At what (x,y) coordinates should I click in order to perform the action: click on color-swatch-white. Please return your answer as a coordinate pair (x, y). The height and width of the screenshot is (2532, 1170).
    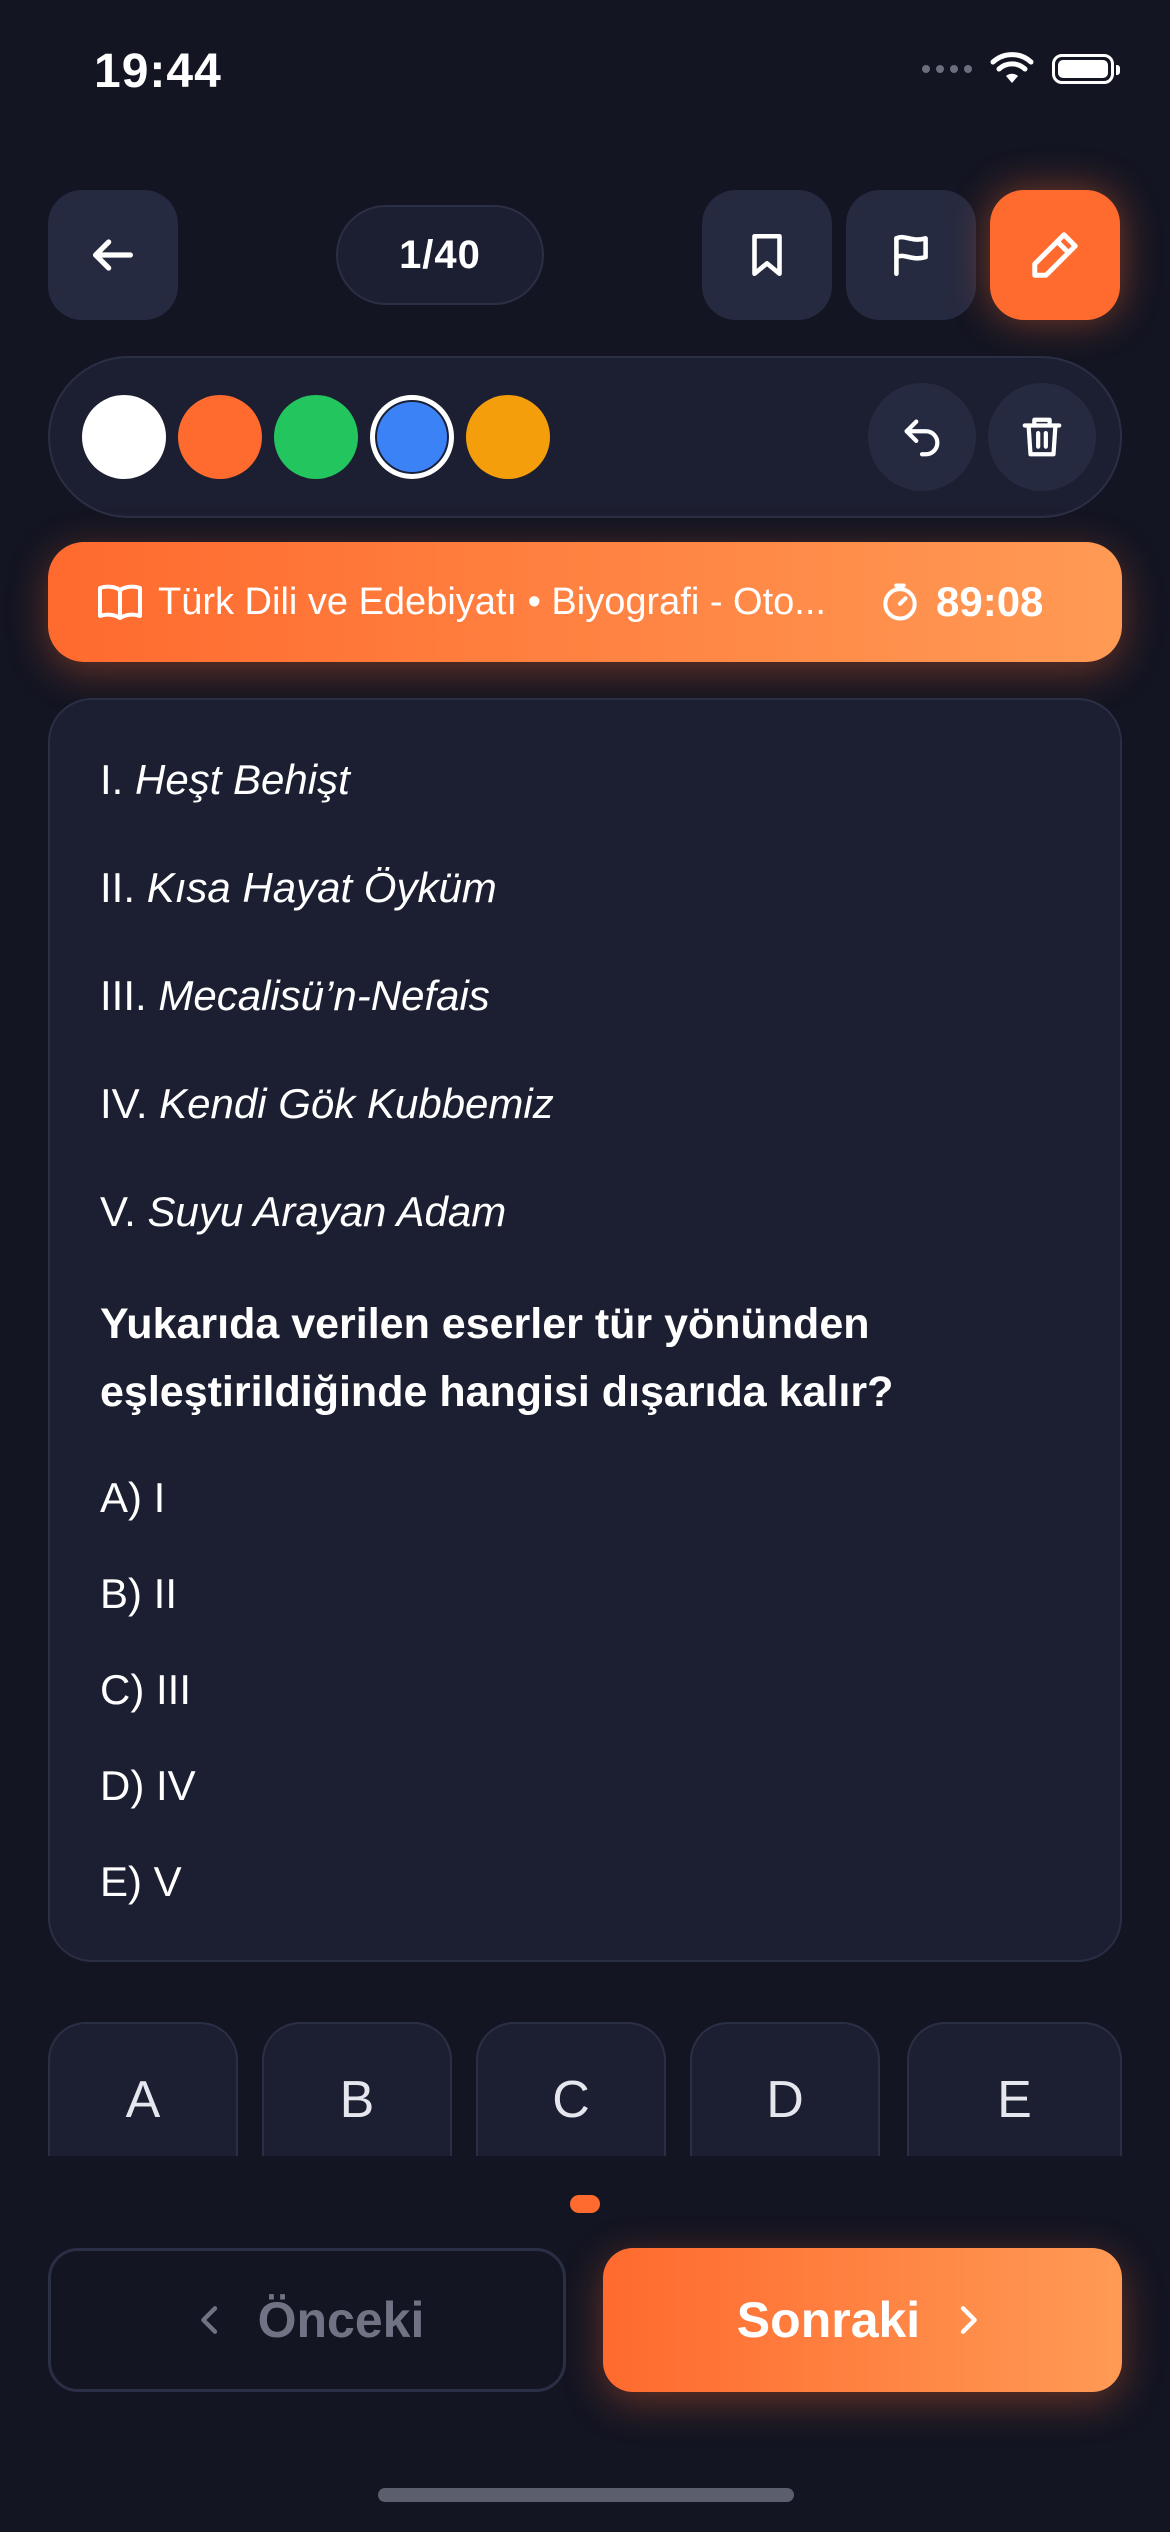
    Looking at the image, I should click on (124, 437).